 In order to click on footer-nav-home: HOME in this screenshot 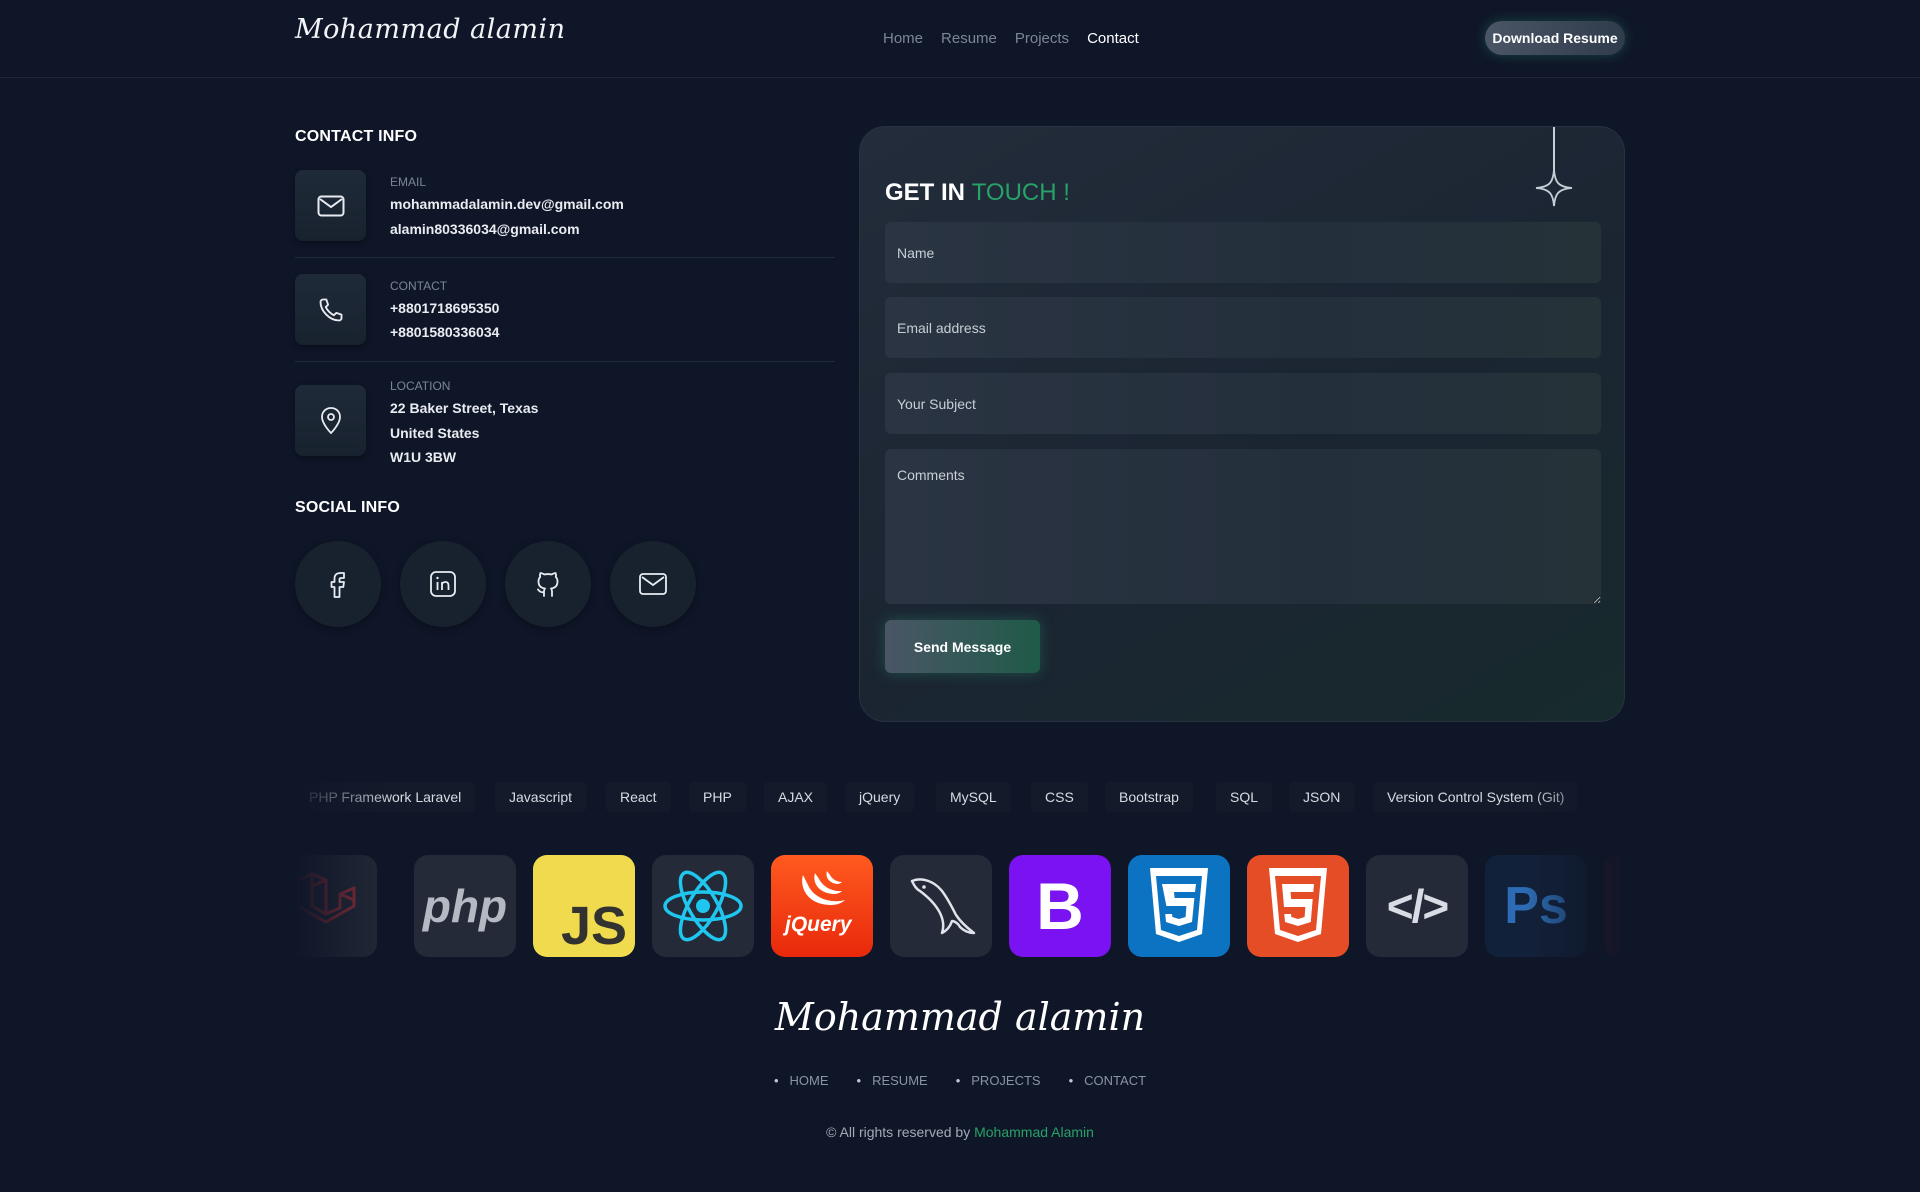, I will do `click(801, 1080)`.